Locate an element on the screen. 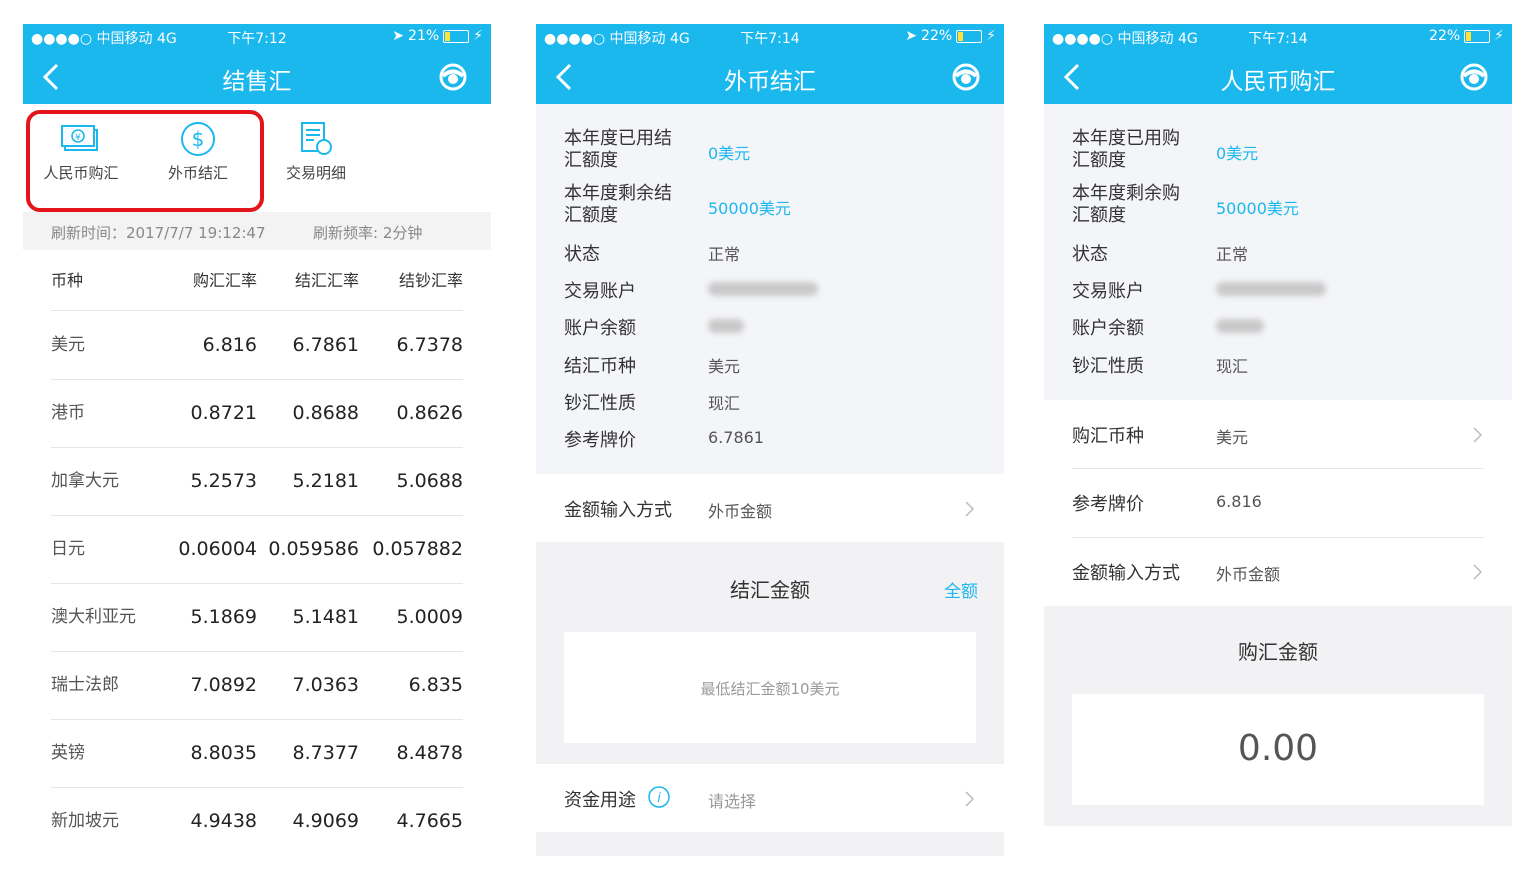 The image size is (1538, 881). status-bar: ●●●●○ 中国移动 4G 下午7:14 ➤ 22% ⚡ is located at coordinates (770, 37).